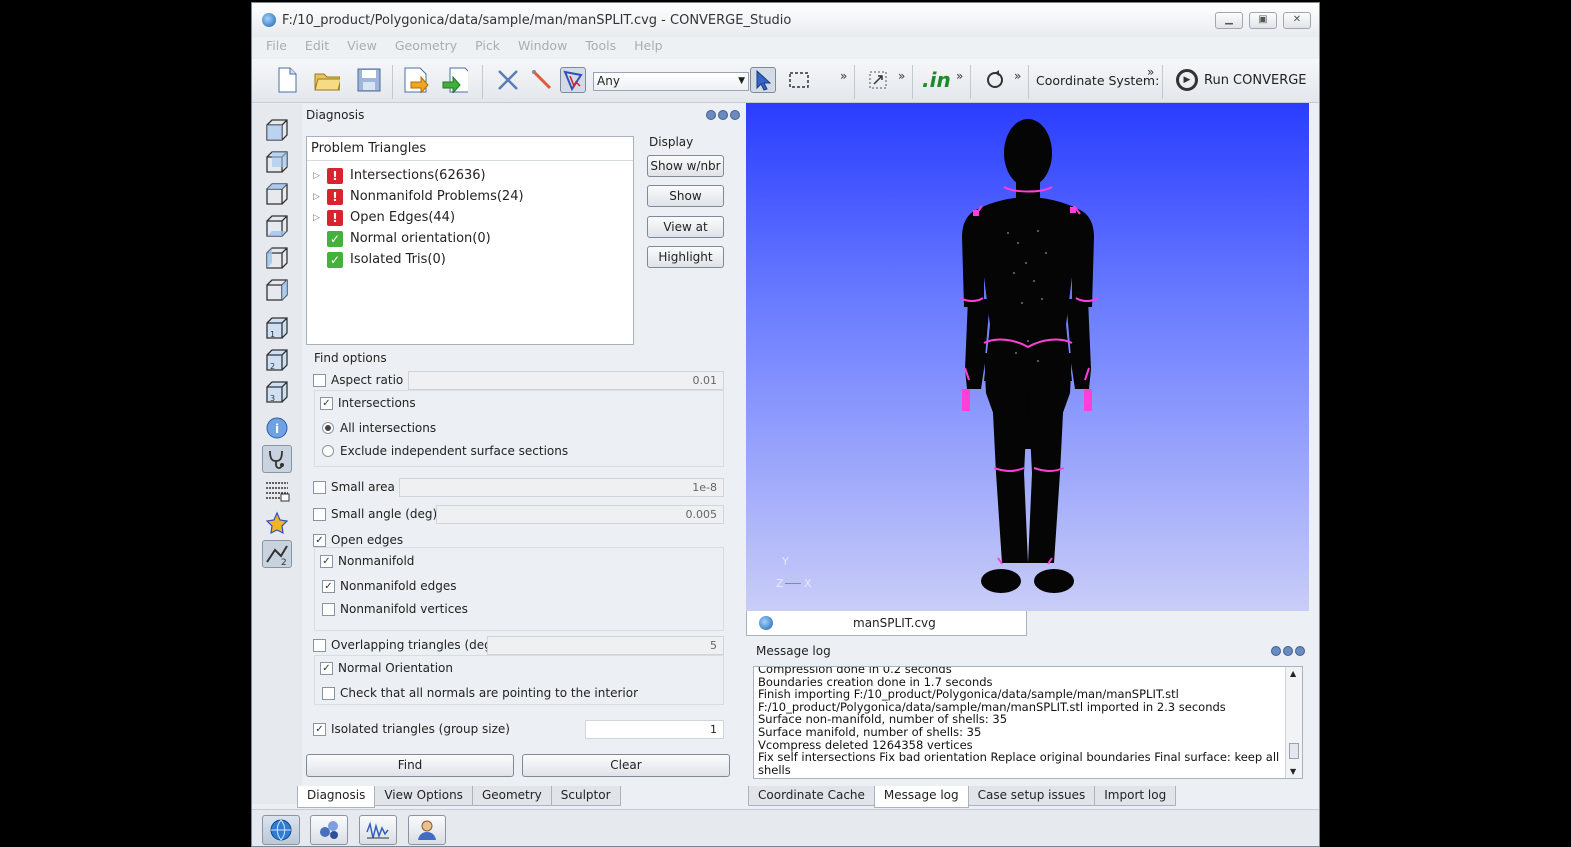 This screenshot has height=847, width=1571. I want to click on view-top-icon, so click(277, 194).